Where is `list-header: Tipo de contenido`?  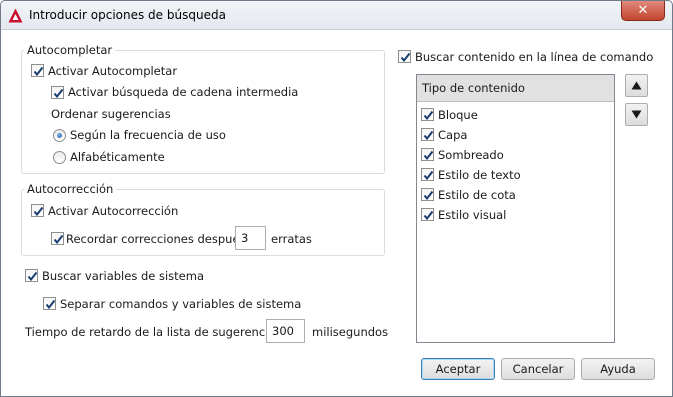 list-header: Tipo de contenido is located at coordinates (515, 88).